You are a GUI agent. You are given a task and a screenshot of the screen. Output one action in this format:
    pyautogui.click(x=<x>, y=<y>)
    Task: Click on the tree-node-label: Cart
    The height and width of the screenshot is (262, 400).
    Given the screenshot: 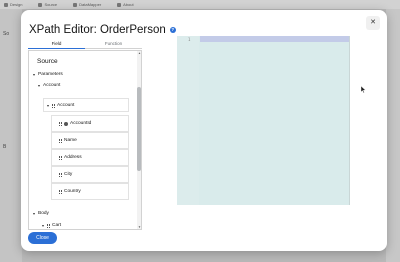 What is the action you would take?
    pyautogui.click(x=57, y=225)
    